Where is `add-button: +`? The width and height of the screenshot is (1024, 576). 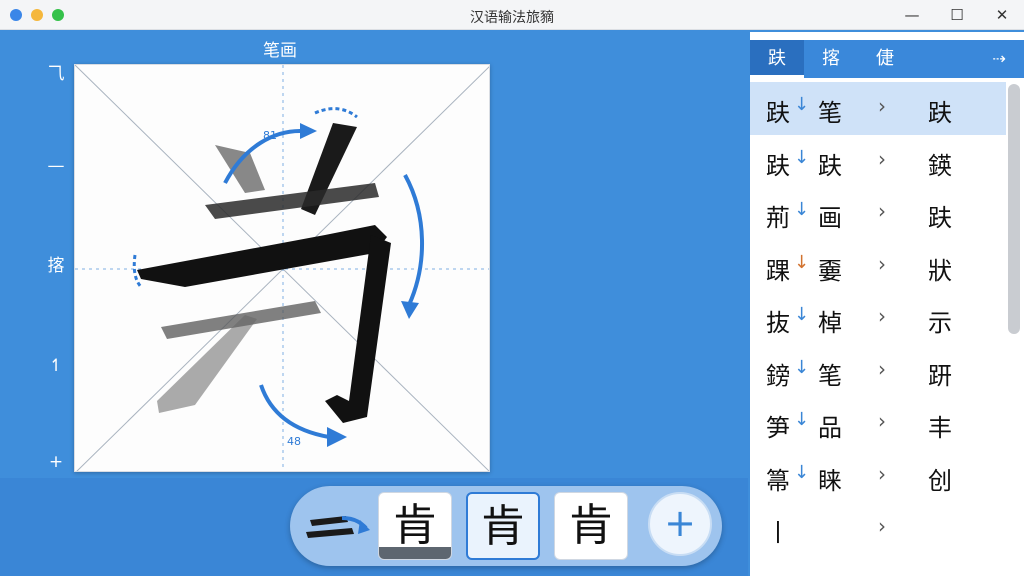 add-button: + is located at coordinates (680, 524).